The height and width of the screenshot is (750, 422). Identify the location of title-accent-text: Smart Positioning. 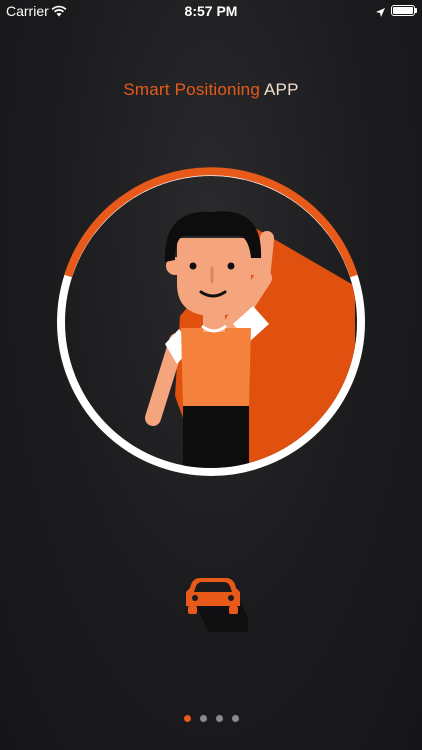
(191, 89).